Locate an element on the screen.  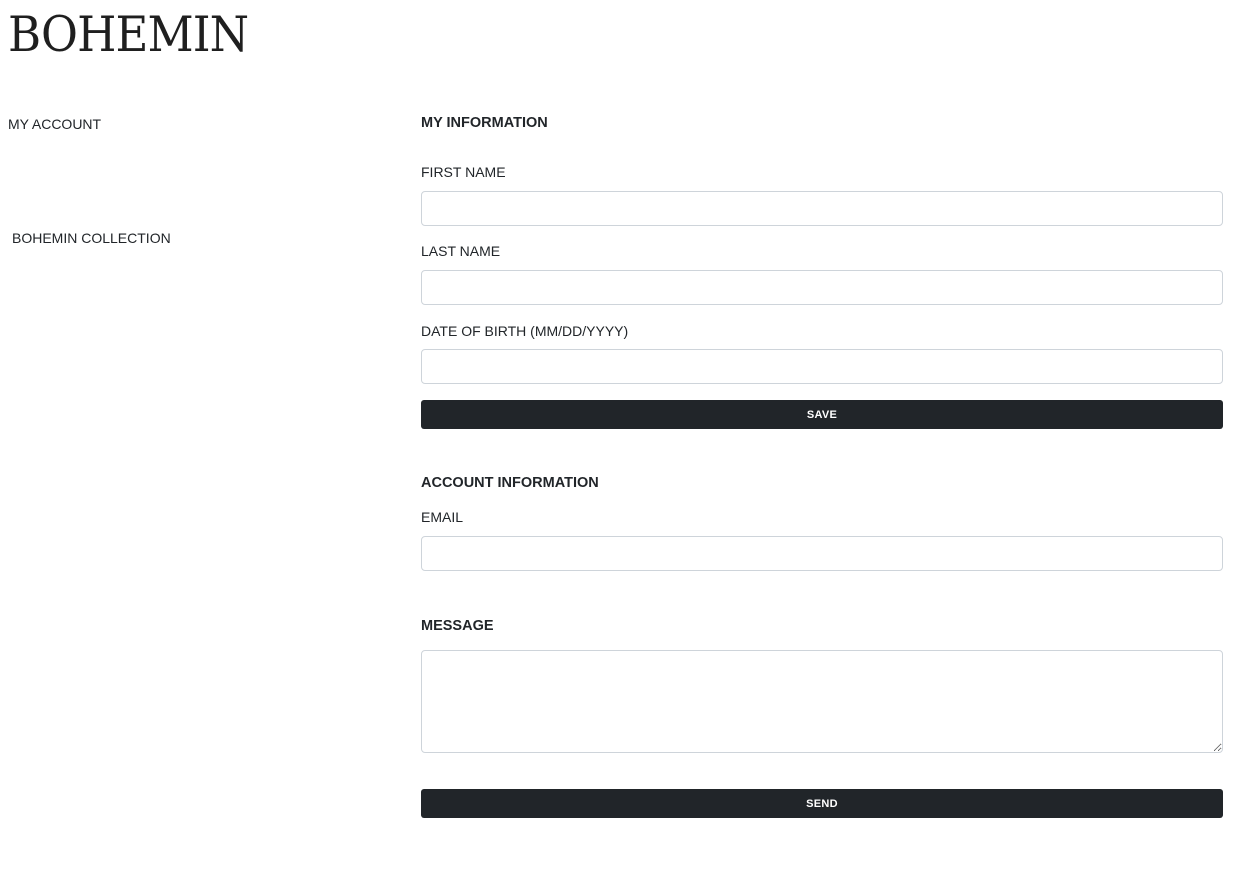
account-information-heading: ACCOUNT INFORMATION is located at coordinates (510, 483).